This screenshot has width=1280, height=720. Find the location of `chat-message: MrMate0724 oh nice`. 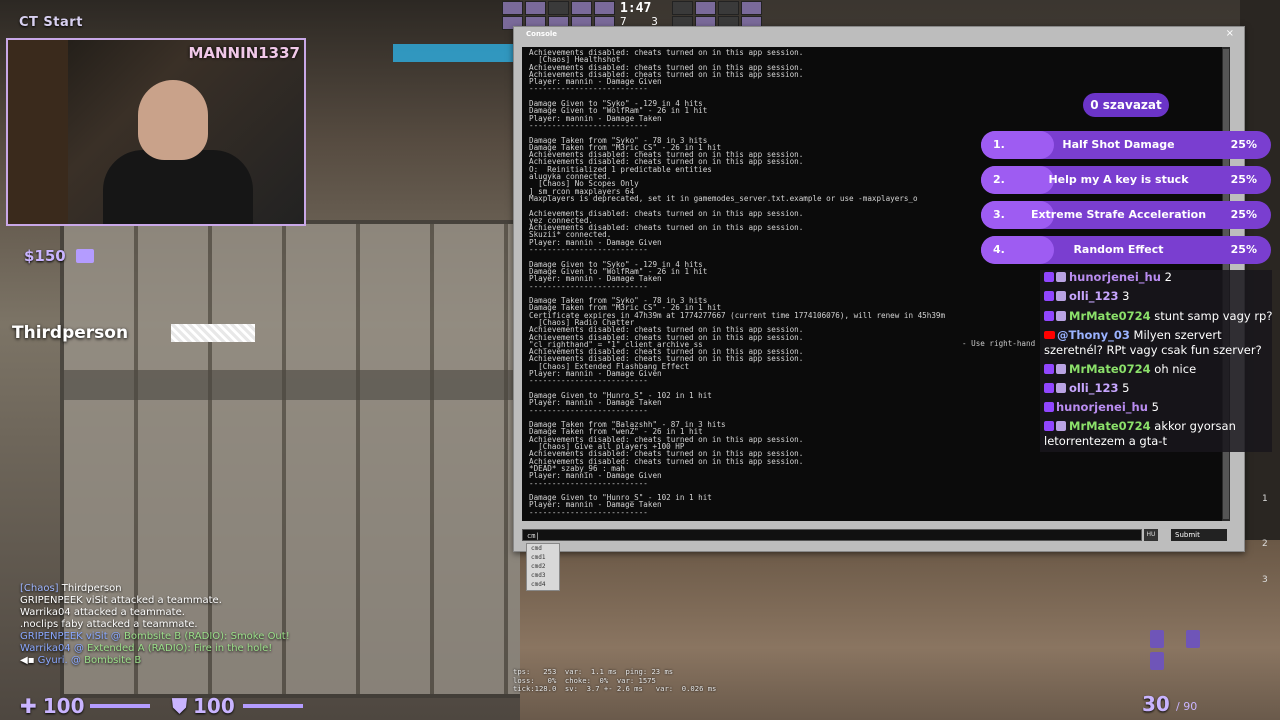

chat-message: MrMate0724 oh nice is located at coordinates (1120, 369).